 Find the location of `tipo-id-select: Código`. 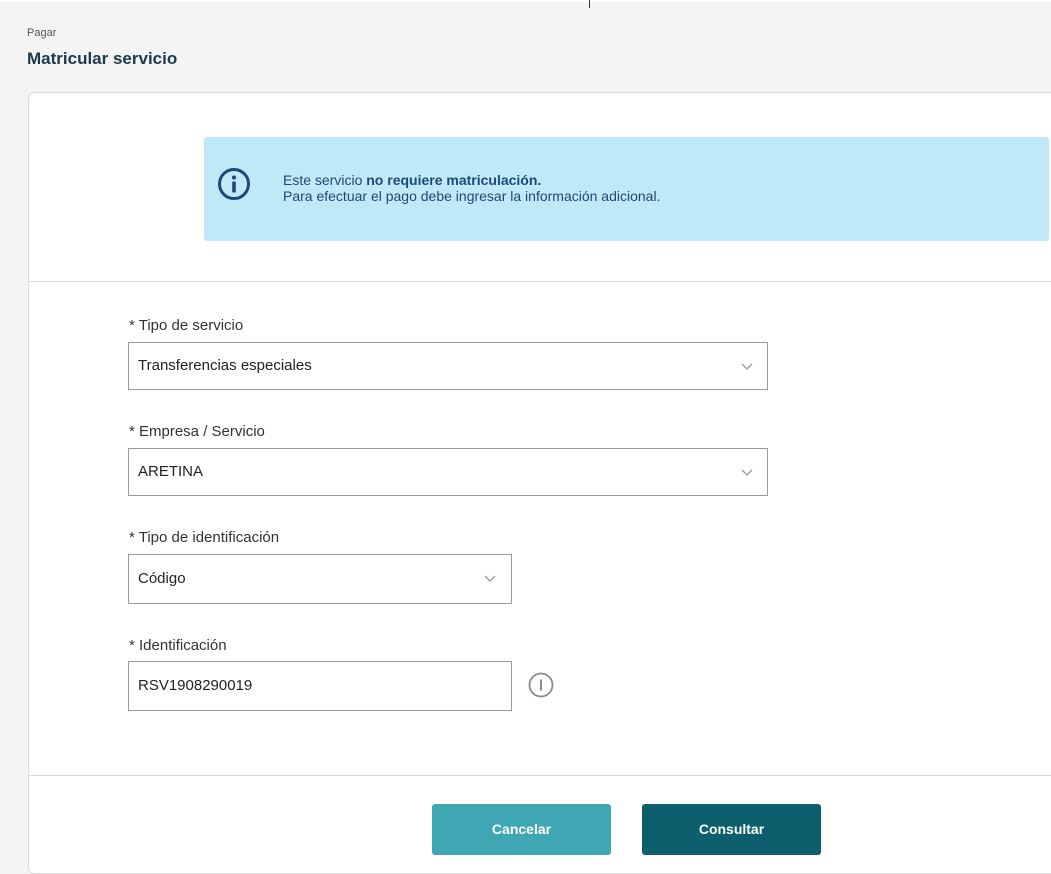

tipo-id-select: Código is located at coordinates (320, 579).